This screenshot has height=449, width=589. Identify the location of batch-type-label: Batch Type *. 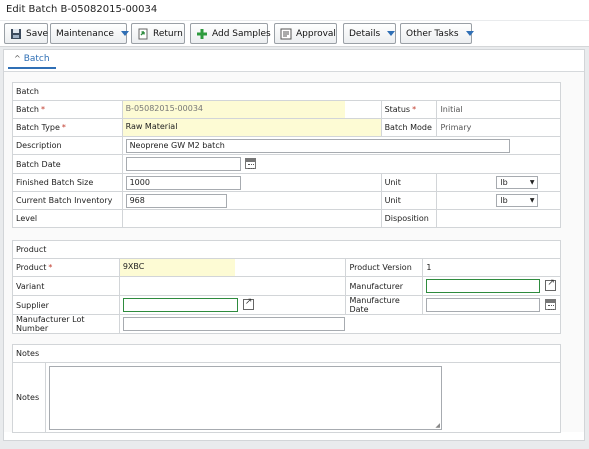
(67, 127).